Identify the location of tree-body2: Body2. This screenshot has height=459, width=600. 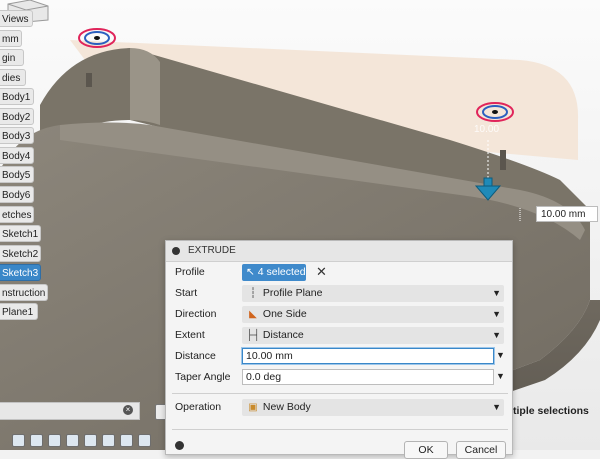
(17, 116).